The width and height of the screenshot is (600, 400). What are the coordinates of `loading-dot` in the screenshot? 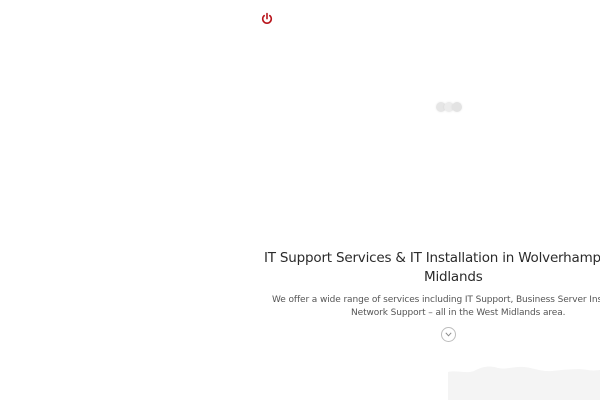 It's located at (457, 107).